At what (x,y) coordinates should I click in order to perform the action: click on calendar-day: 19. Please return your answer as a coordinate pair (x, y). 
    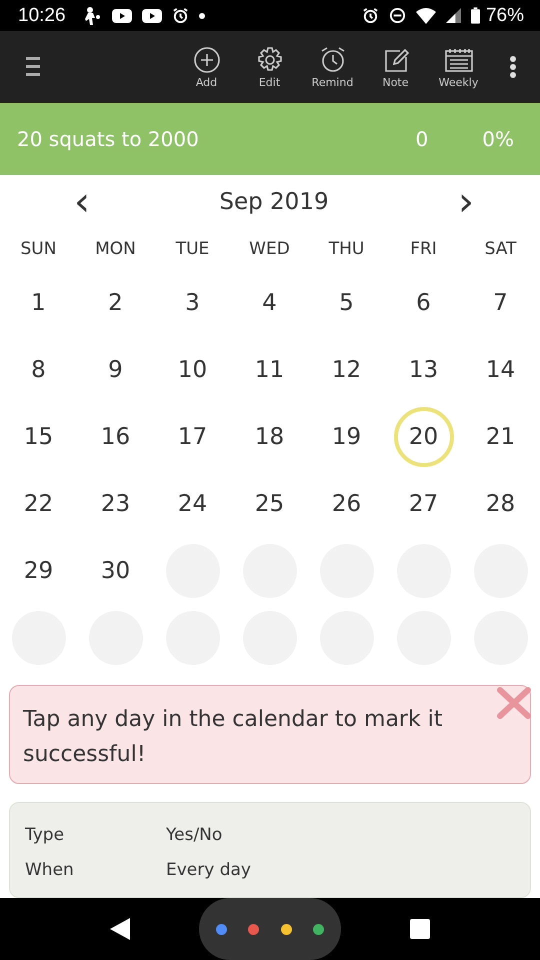
    Looking at the image, I should click on (346, 436).